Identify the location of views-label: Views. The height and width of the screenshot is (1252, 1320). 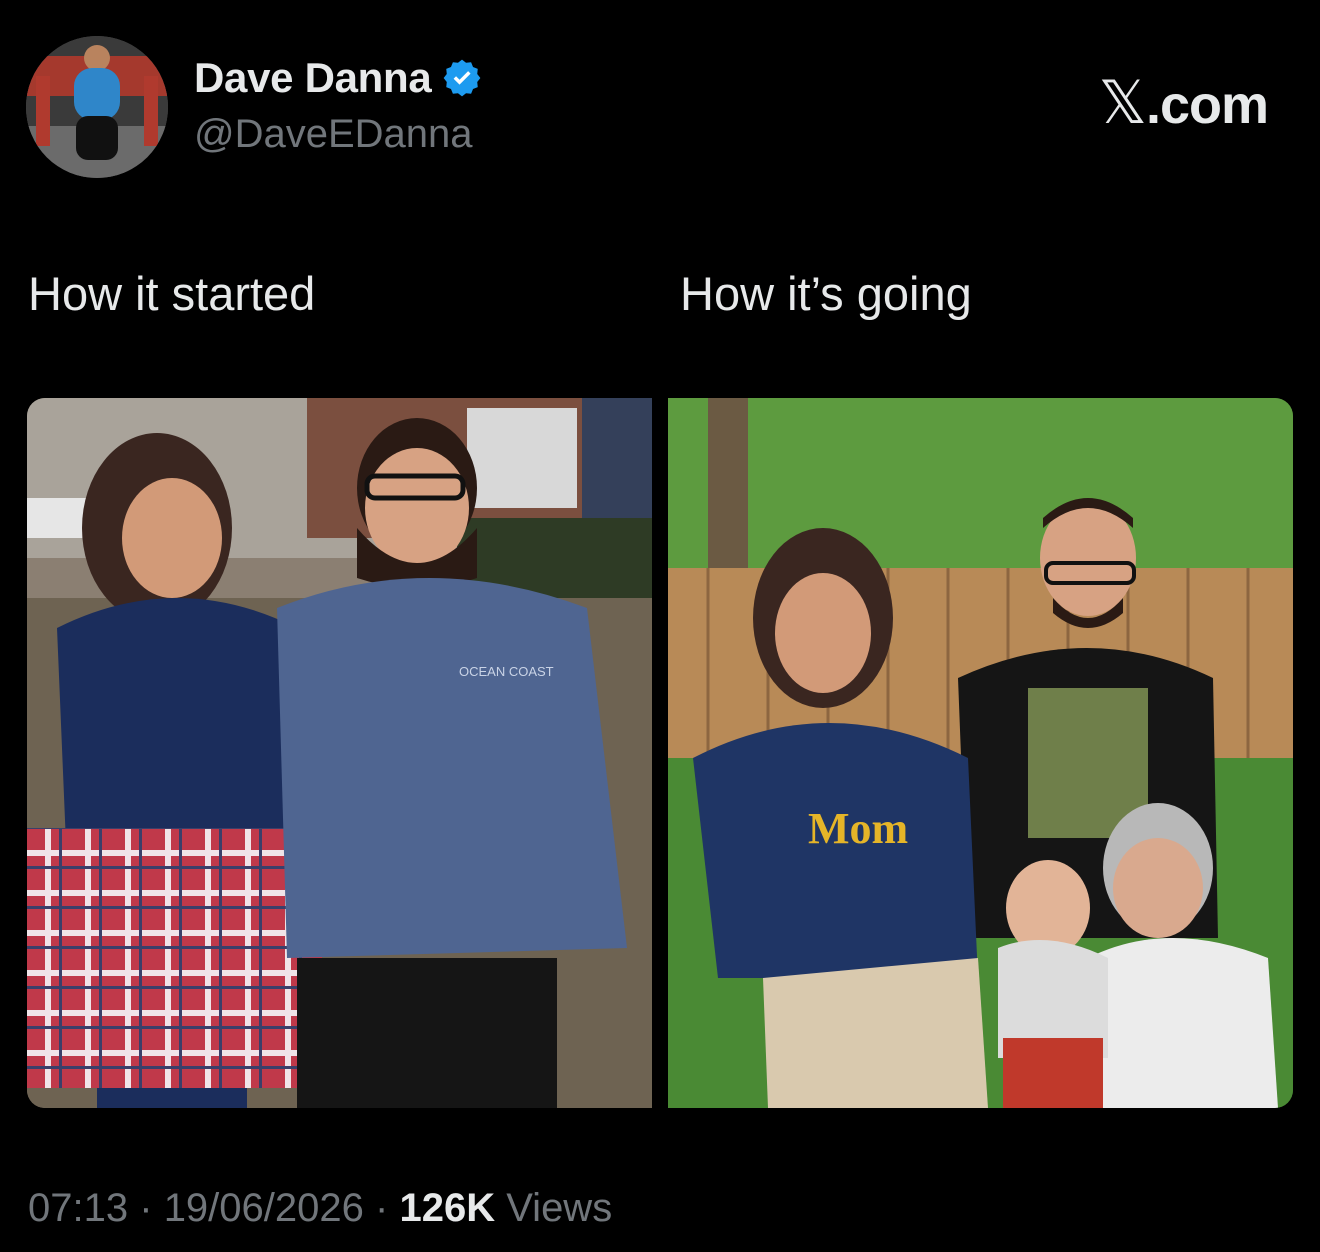
(559, 1208).